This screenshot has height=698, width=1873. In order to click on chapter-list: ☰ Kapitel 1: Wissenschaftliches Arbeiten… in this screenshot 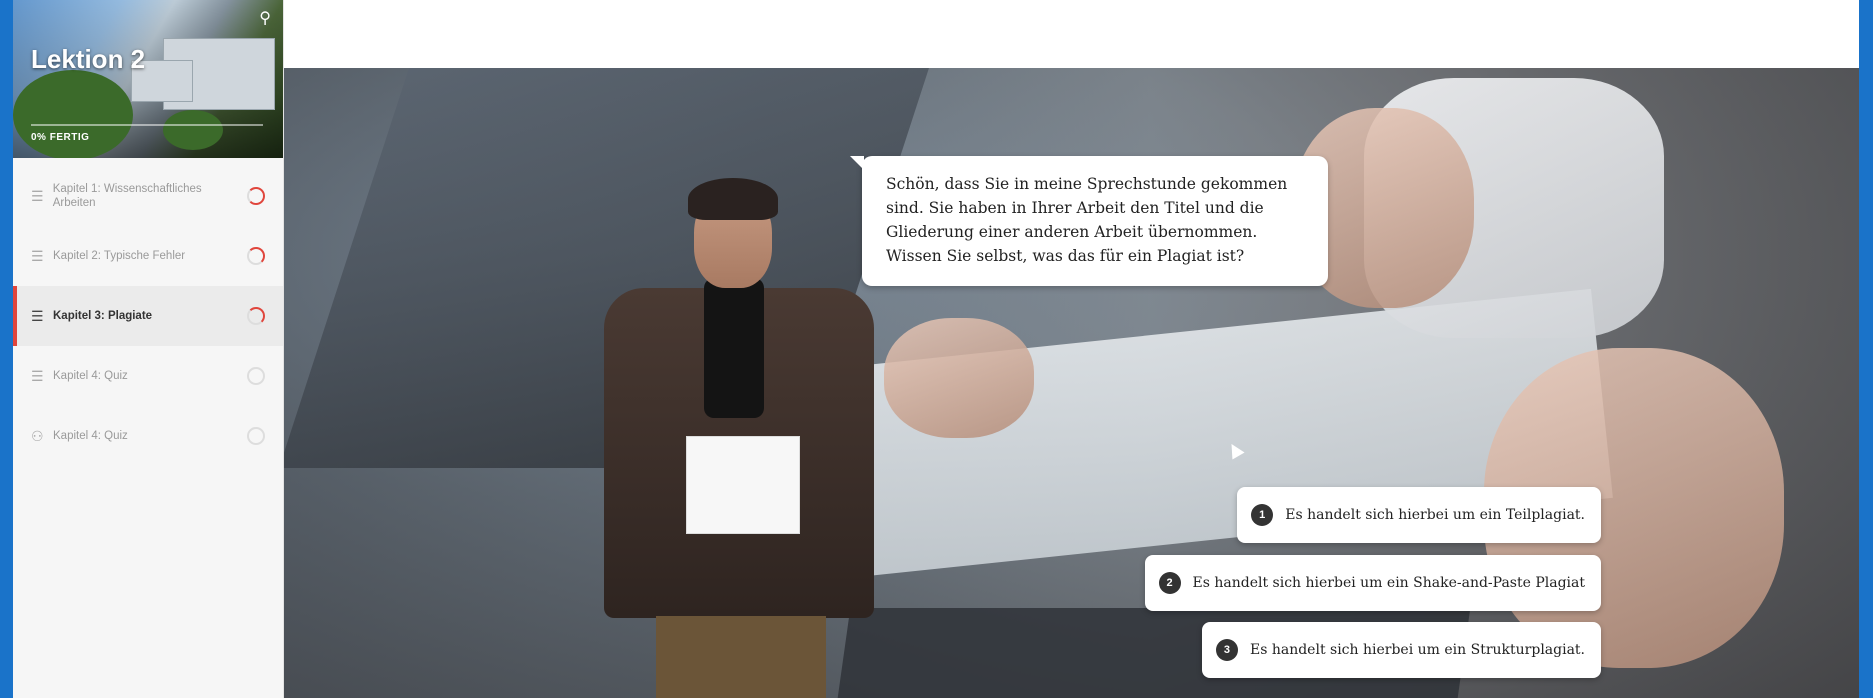, I will do `click(148, 316)`.